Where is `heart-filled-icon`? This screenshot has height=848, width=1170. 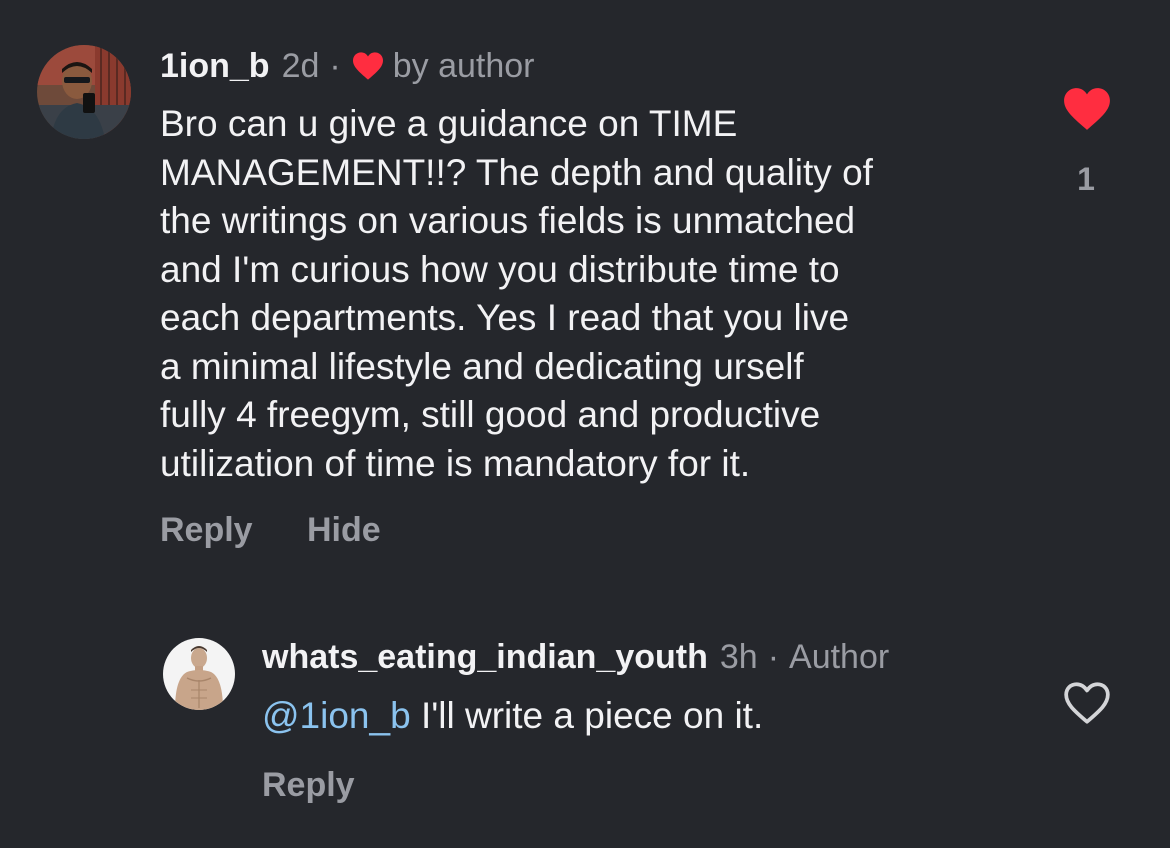
heart-filled-icon is located at coordinates (1087, 111).